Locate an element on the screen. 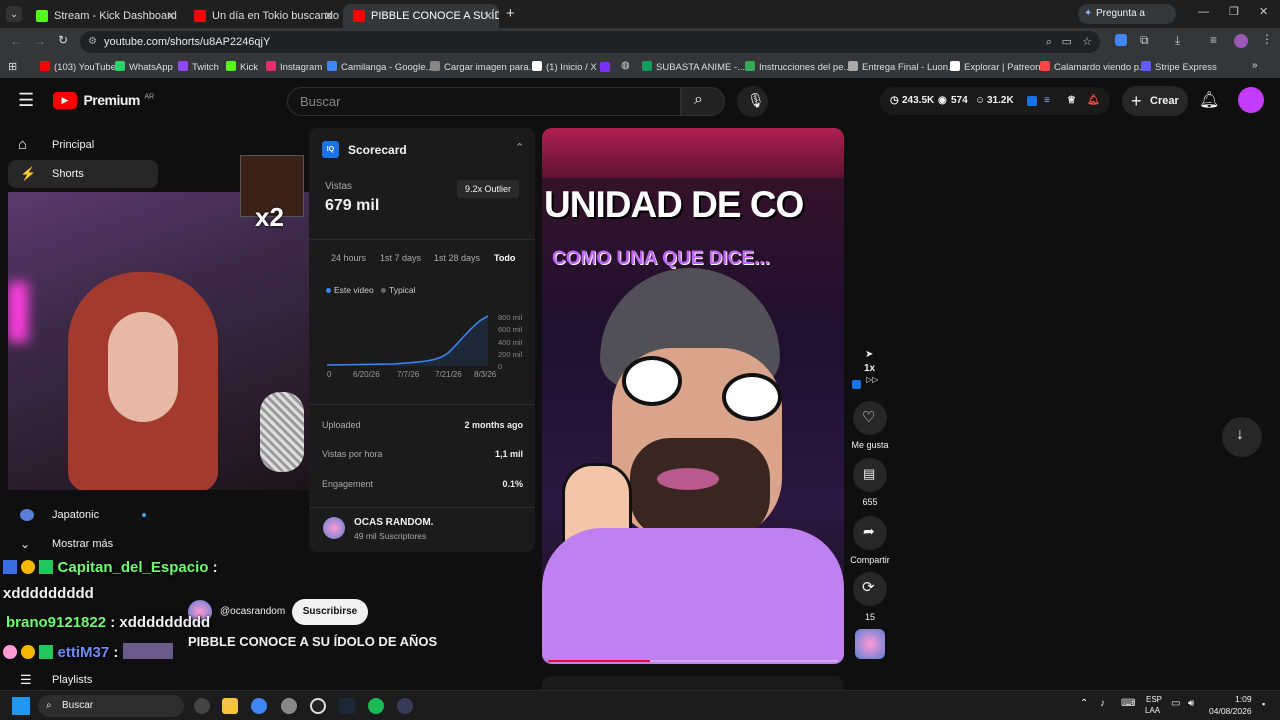  create-button: + Crear is located at coordinates (1155, 101).